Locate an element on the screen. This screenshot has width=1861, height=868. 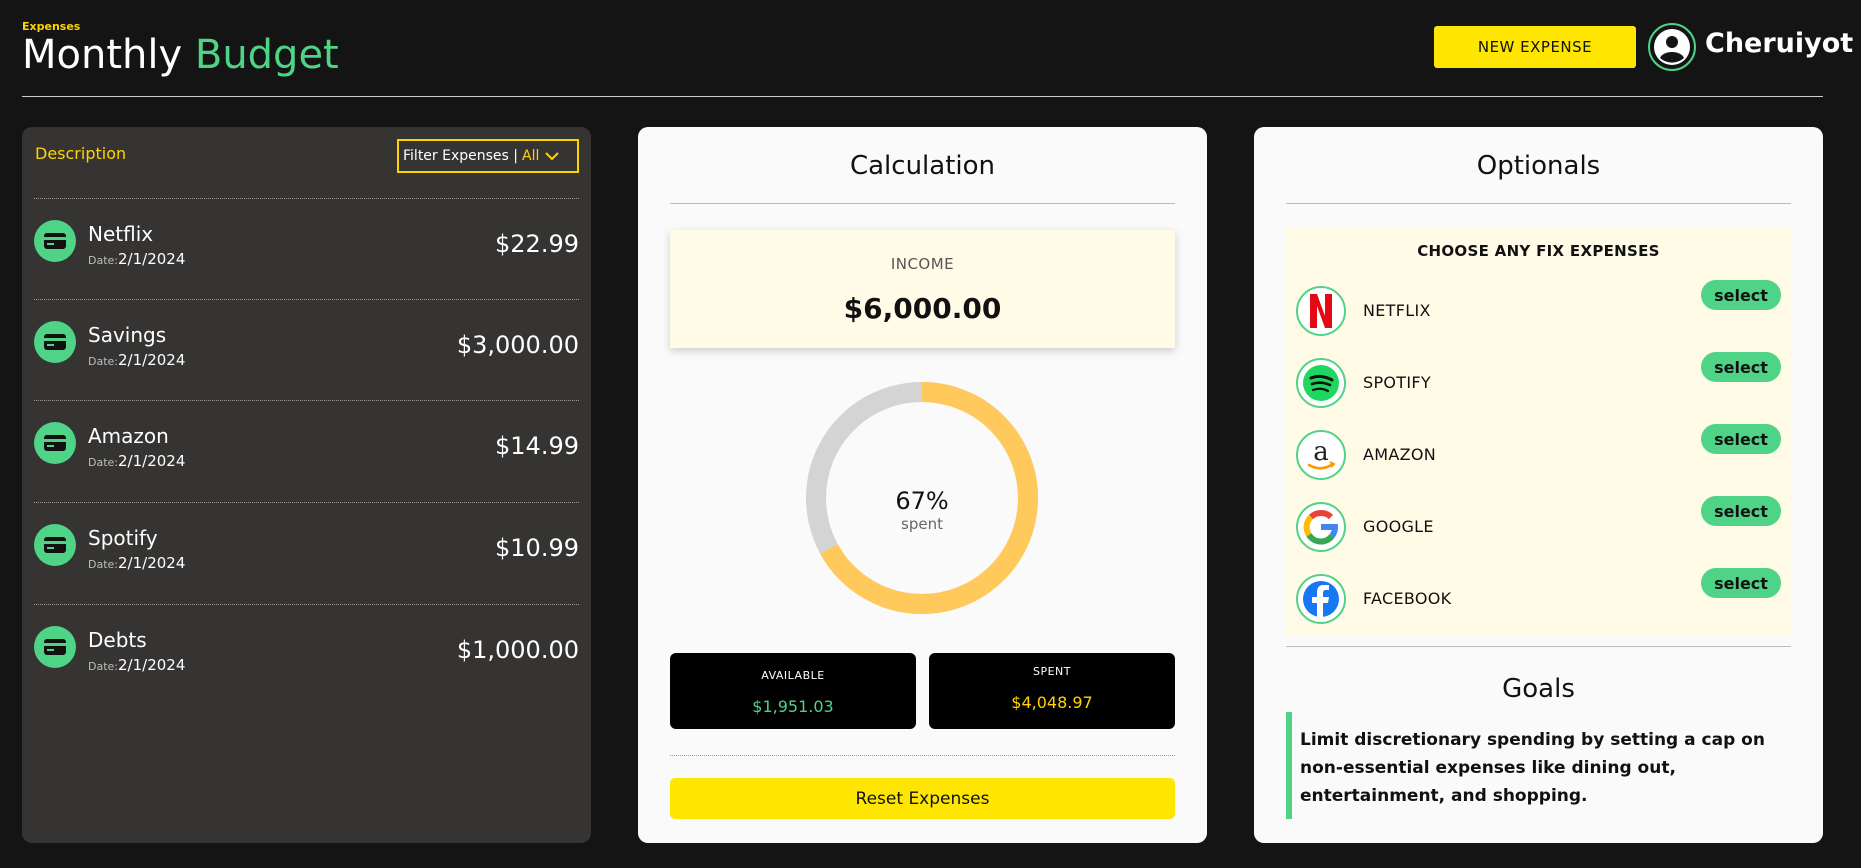
expense-item-savings: Savings Date:2/1/2024 $3,000.00 is located at coordinates (306, 344).